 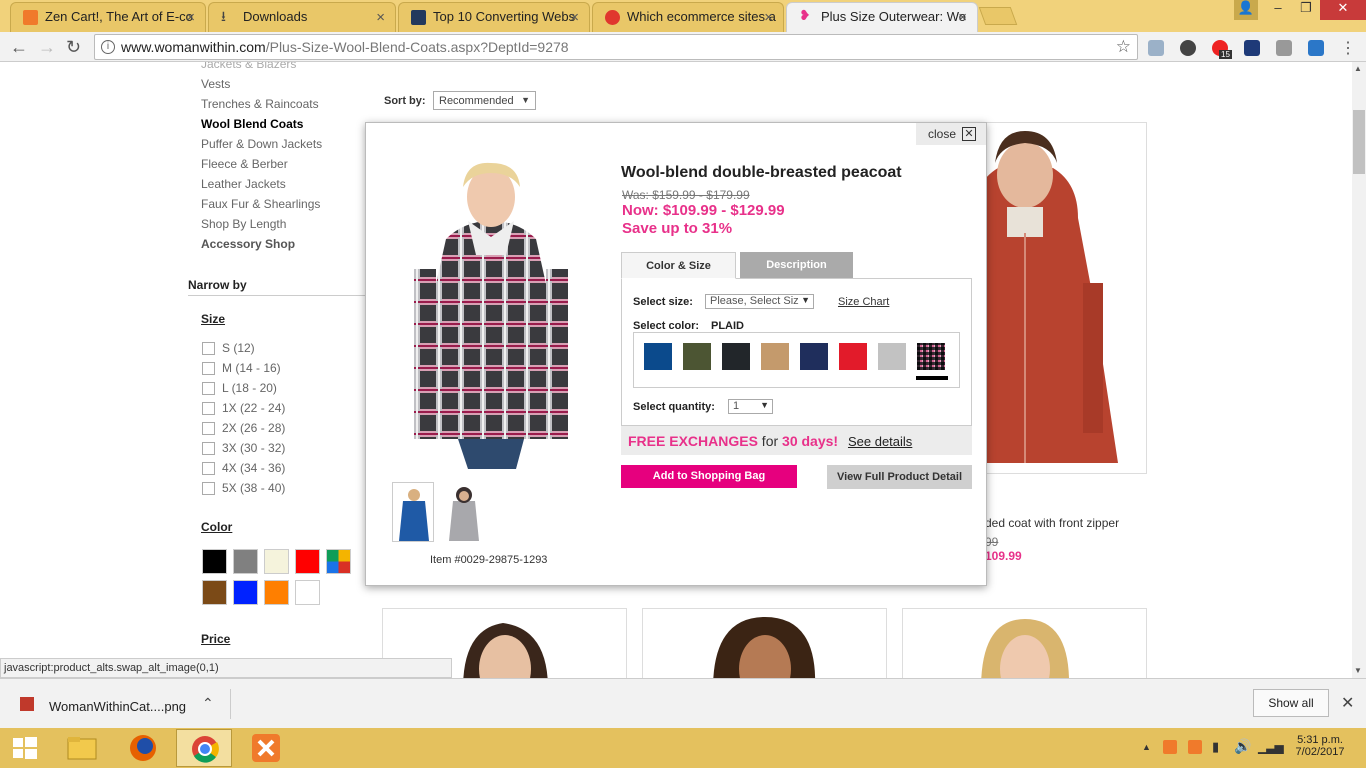 I want to click on scroll-down-icon: ▼, so click(x=1358, y=670).